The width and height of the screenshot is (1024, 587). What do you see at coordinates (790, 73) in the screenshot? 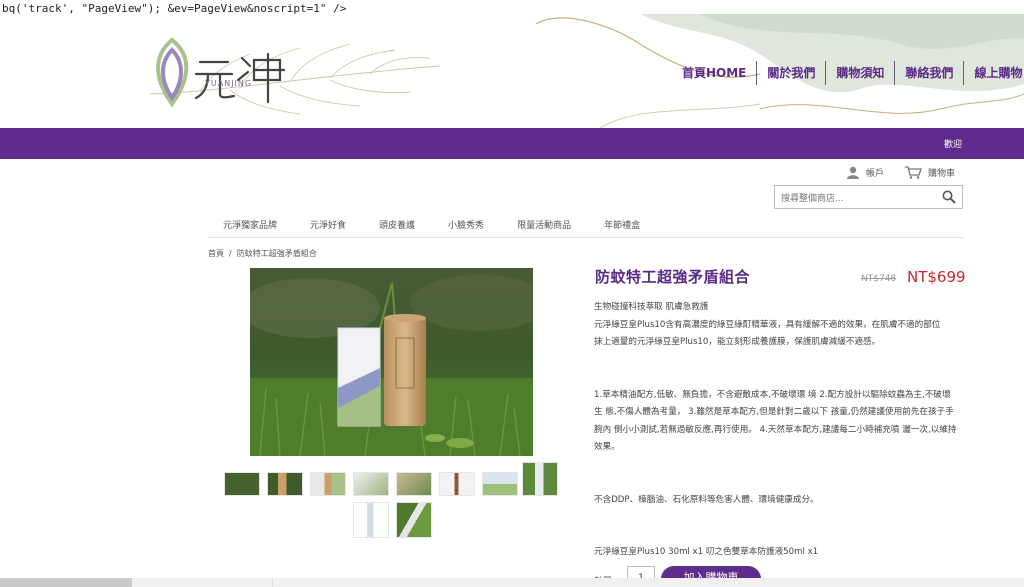
I see `nav-about: 關於我們` at bounding box center [790, 73].